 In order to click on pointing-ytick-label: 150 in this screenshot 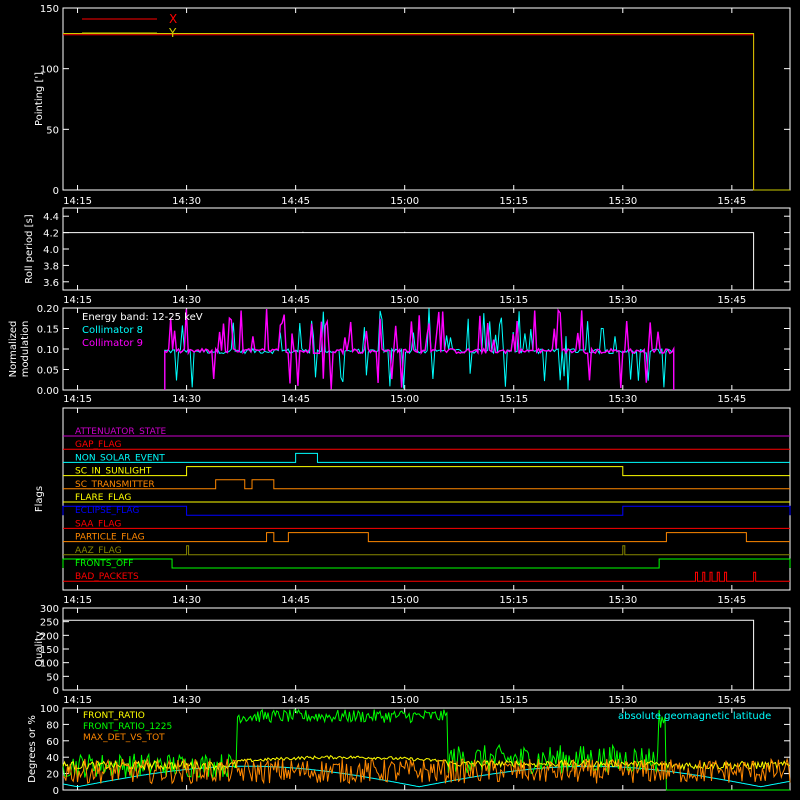, I will do `click(49, 9)`.